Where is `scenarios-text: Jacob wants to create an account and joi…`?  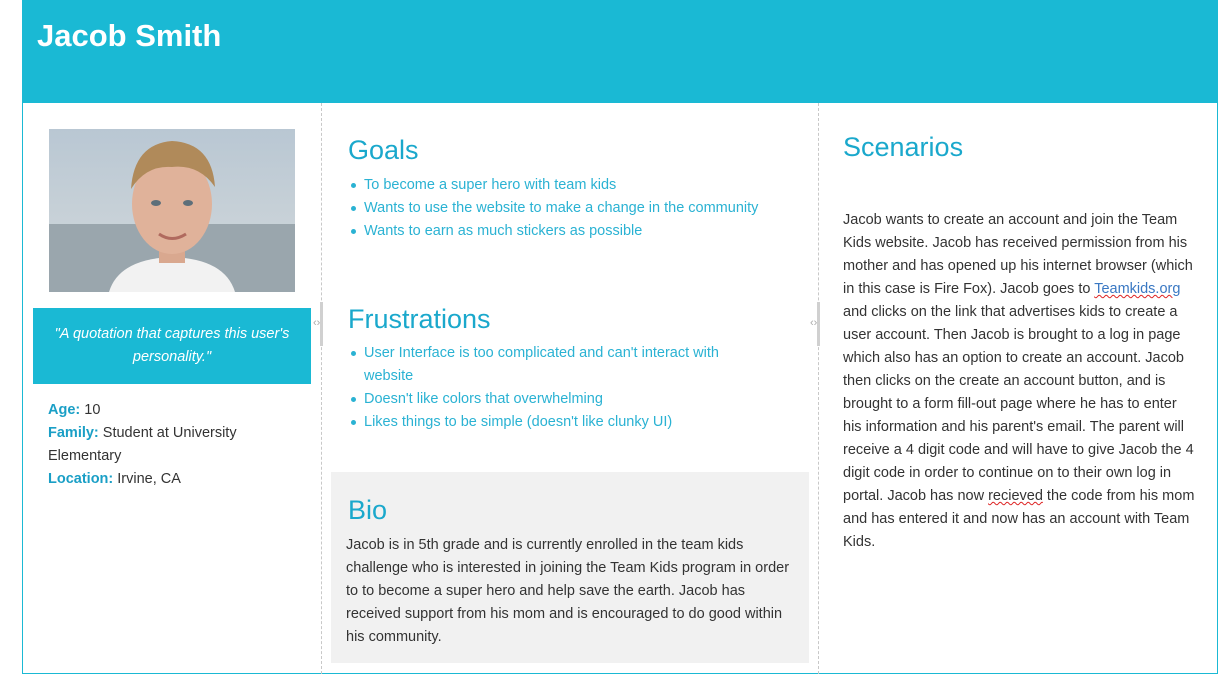
scenarios-text: Jacob wants to create an account and joi… is located at coordinates (1019, 381).